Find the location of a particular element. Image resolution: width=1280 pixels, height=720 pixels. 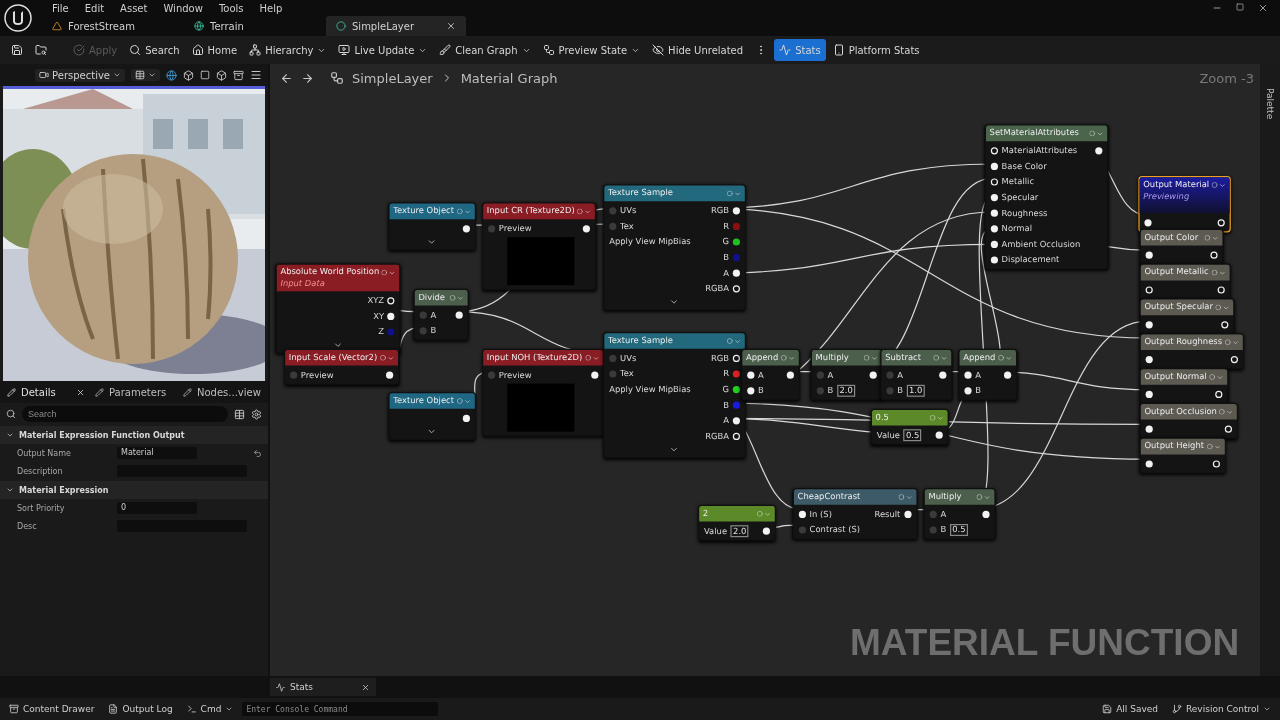

toolbar-button: Clean Graph is located at coordinates (485, 50).